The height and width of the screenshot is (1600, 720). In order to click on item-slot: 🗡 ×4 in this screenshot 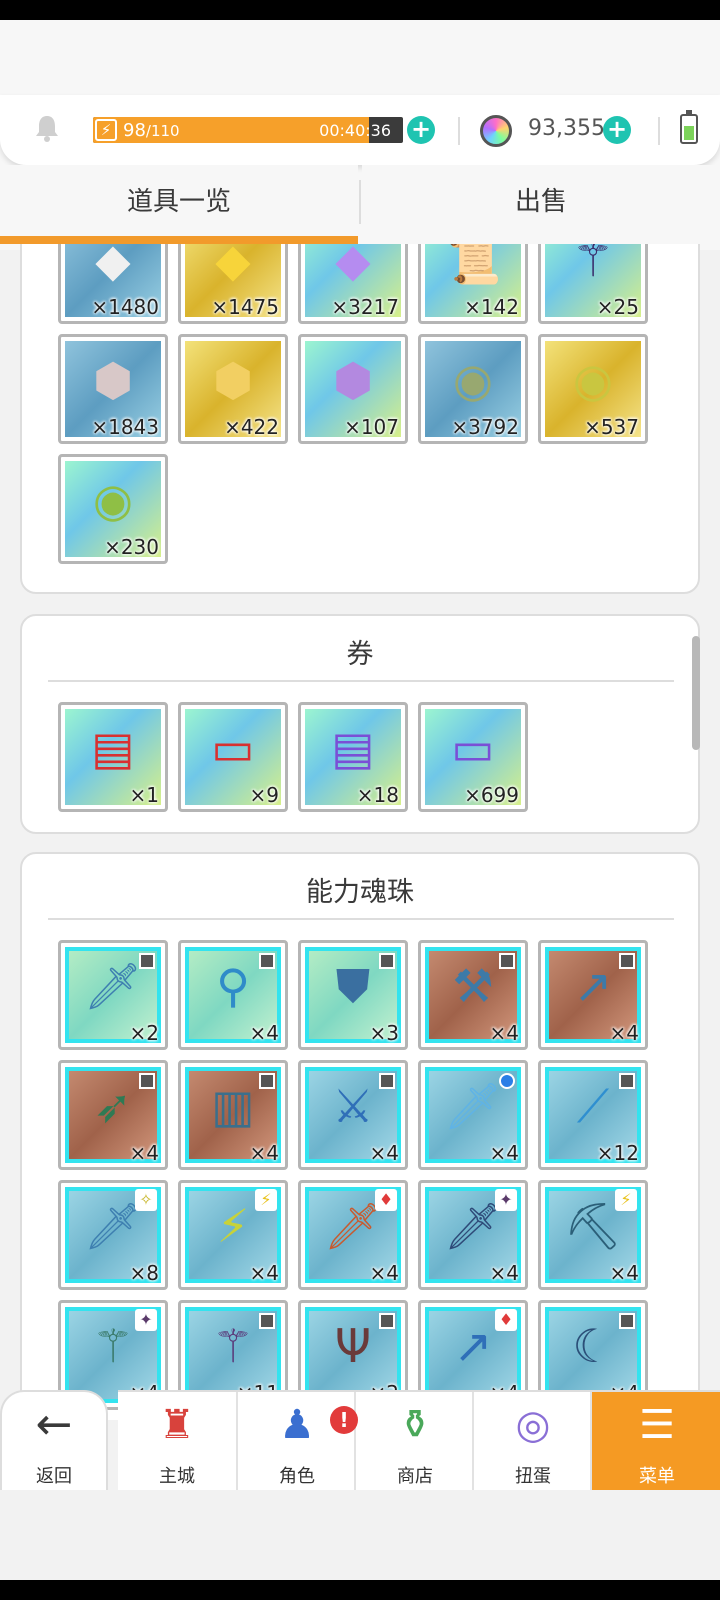, I will do `click(473, 1115)`.